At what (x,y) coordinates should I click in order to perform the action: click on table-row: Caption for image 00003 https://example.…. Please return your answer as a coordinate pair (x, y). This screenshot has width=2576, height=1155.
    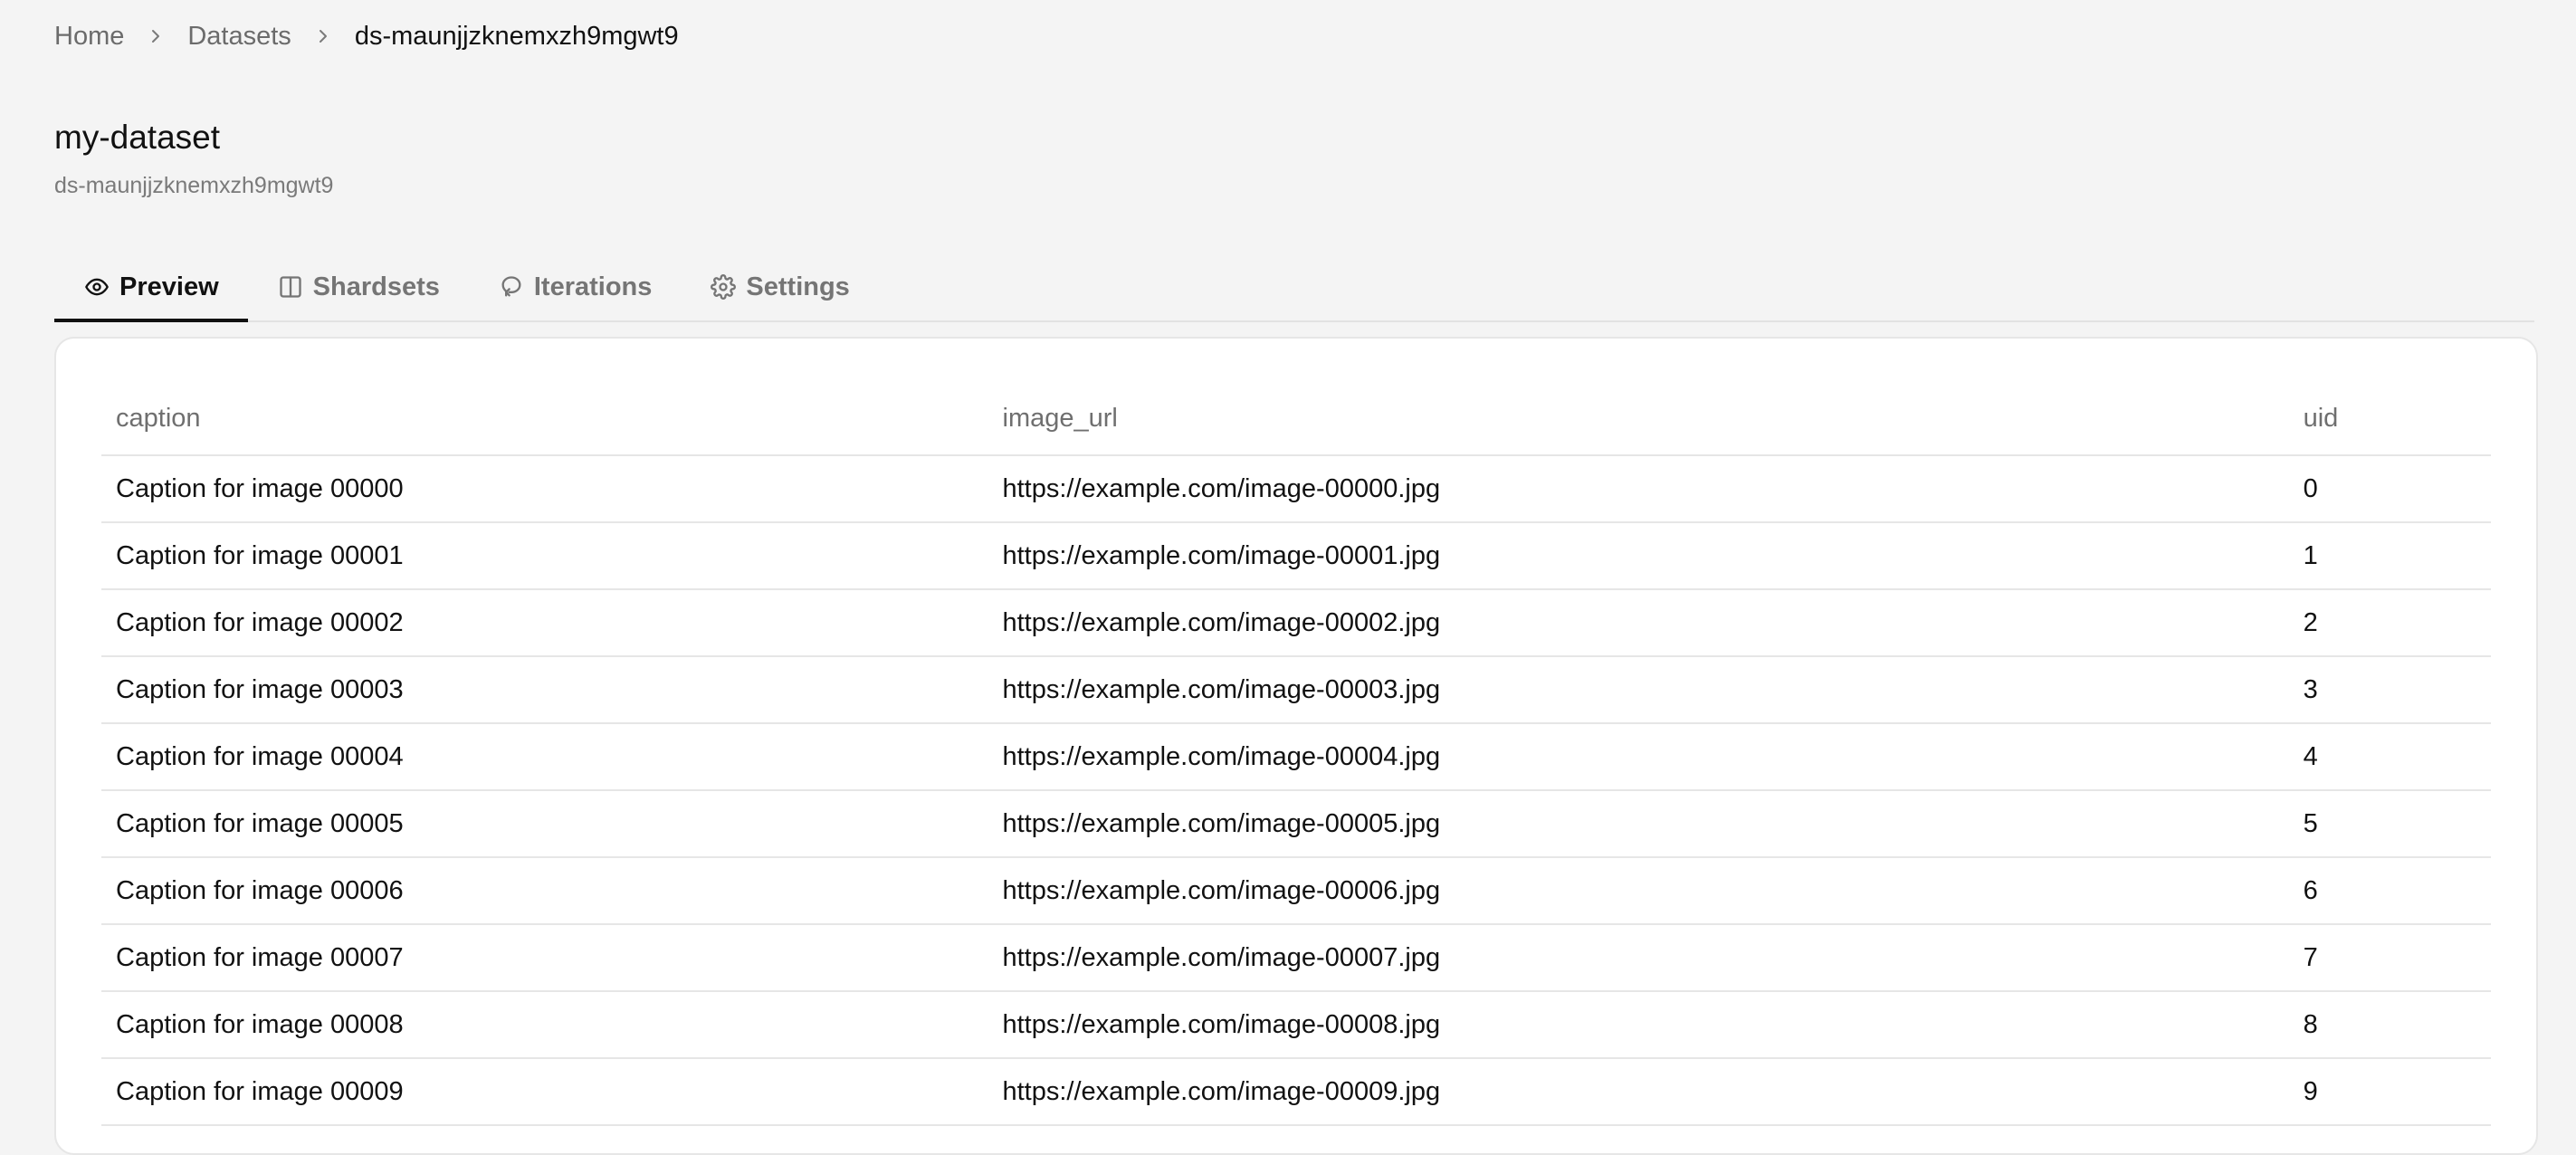
    Looking at the image, I should click on (1296, 690).